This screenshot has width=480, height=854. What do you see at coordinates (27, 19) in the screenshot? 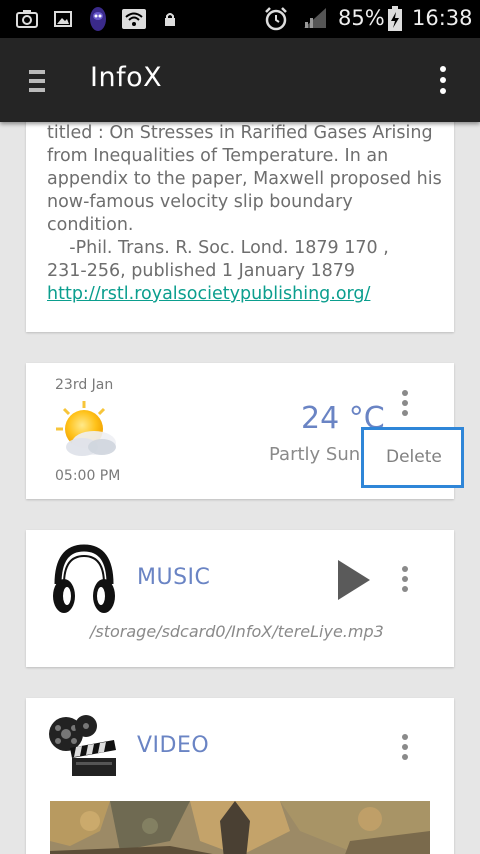
I see `screenshot-icon` at bounding box center [27, 19].